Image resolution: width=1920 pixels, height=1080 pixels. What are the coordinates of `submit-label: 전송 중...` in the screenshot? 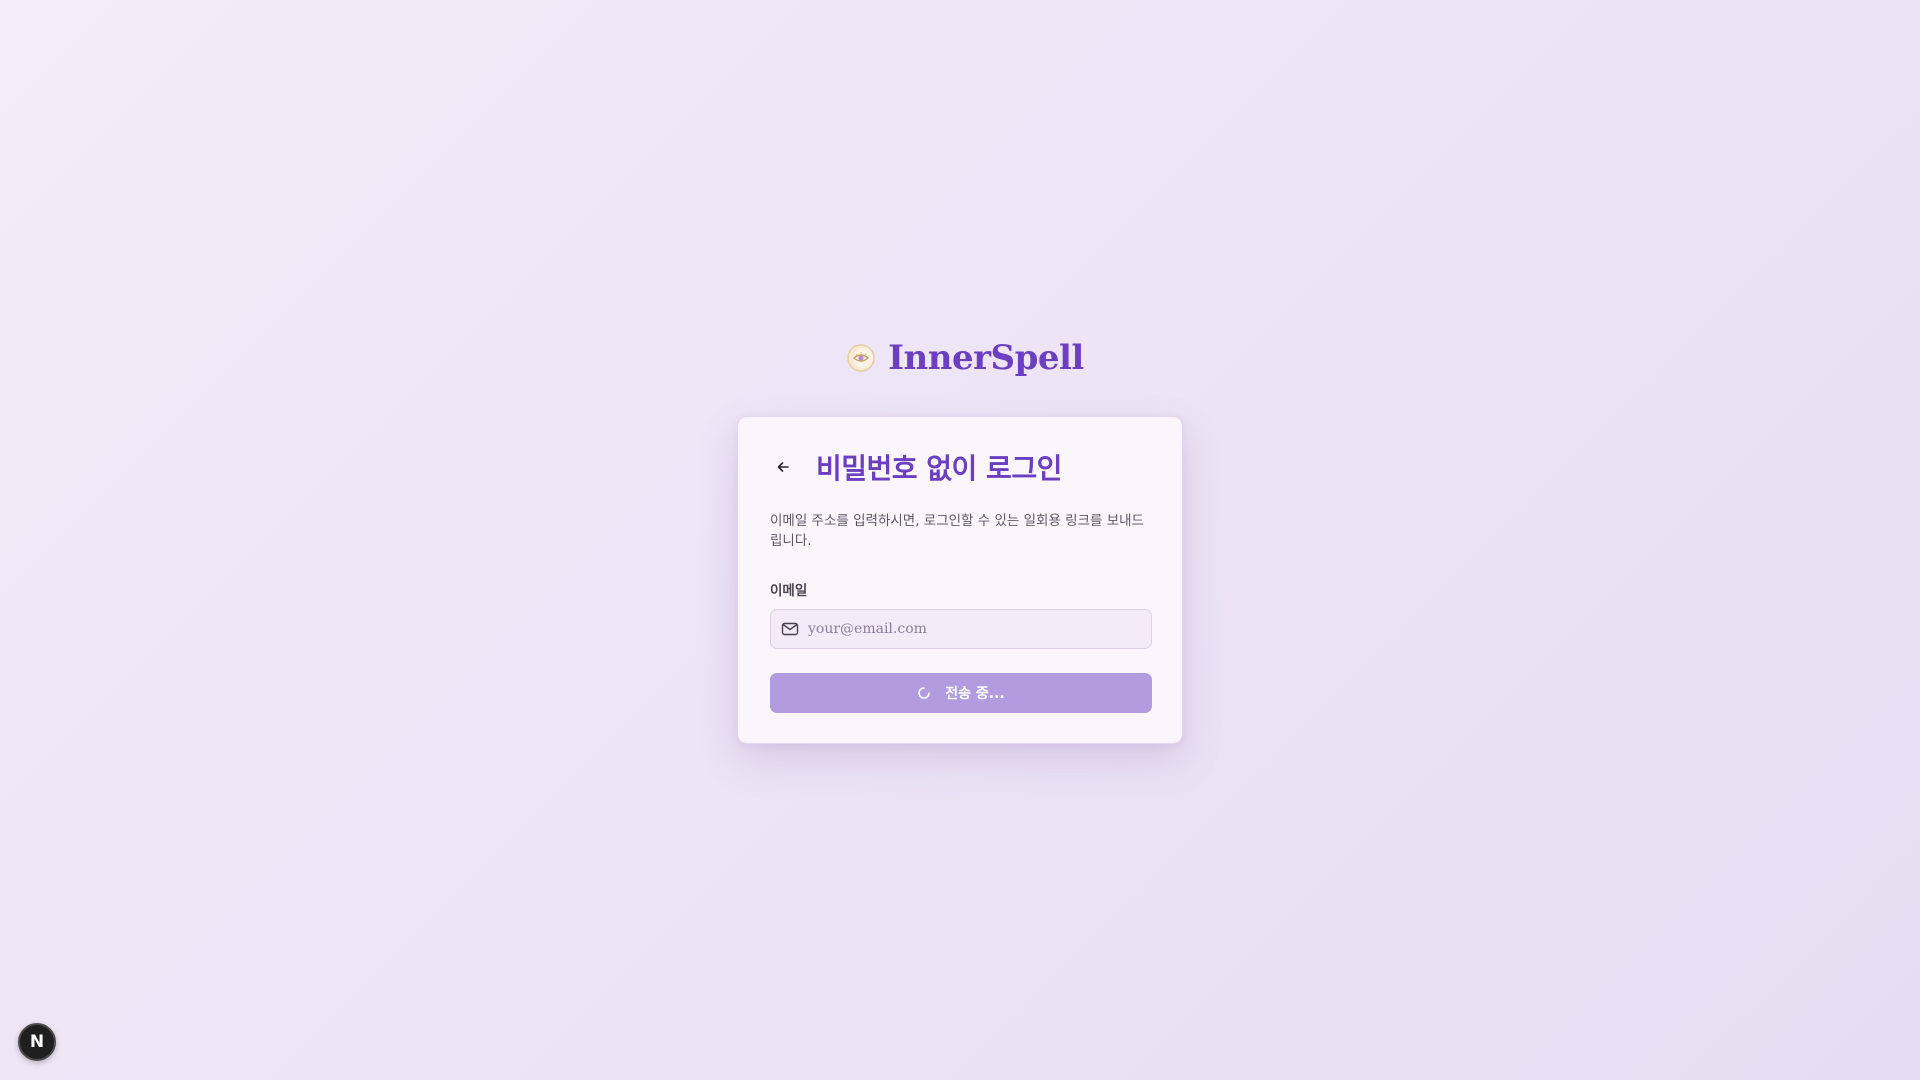 It's located at (975, 694).